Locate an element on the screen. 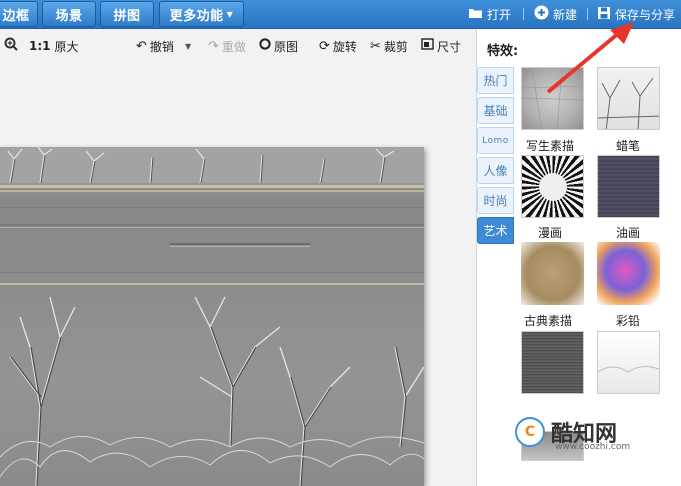 This screenshot has width=681, height=486. original-image-button: 原图 is located at coordinates (278, 46).